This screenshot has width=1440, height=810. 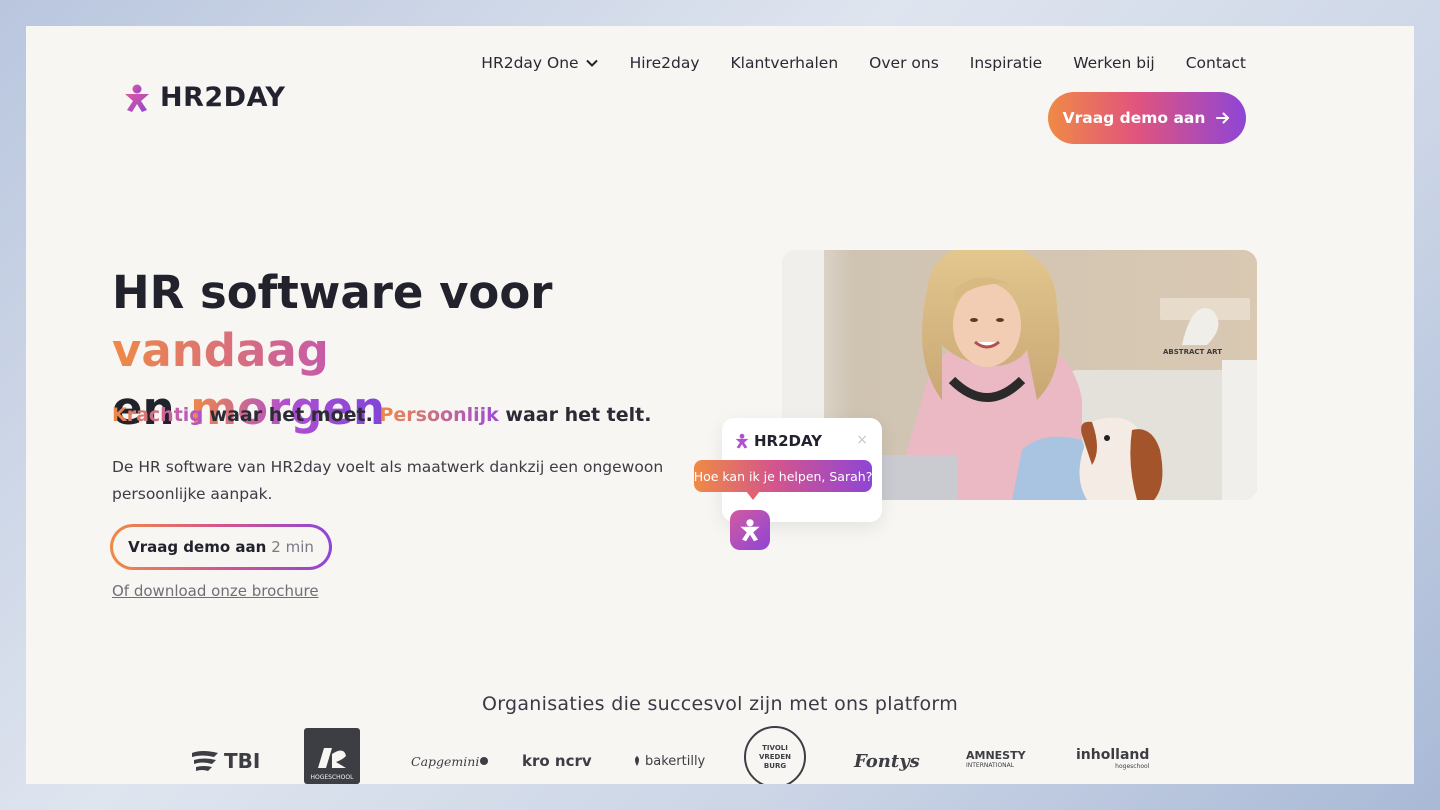 What do you see at coordinates (439, 415) in the screenshot?
I see `tagline-persoonlijk: Persoonlijk` at bounding box center [439, 415].